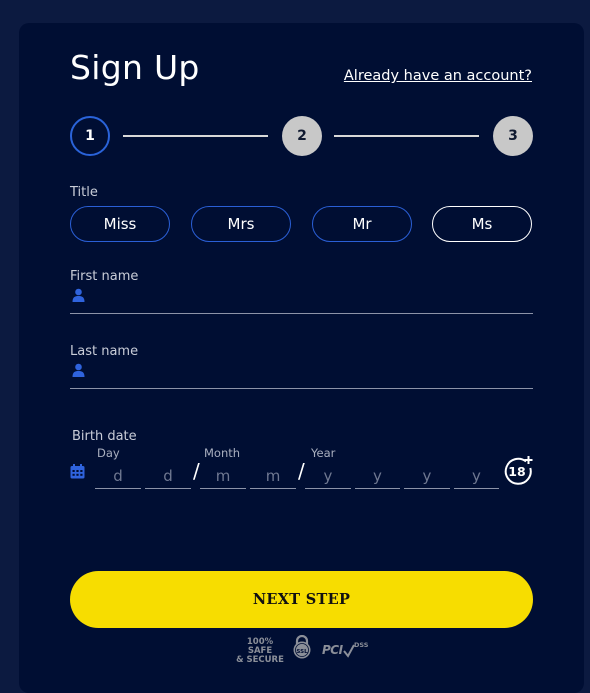 Image resolution: width=590 pixels, height=693 pixels. I want to click on step-3-indicator: 3, so click(513, 136).